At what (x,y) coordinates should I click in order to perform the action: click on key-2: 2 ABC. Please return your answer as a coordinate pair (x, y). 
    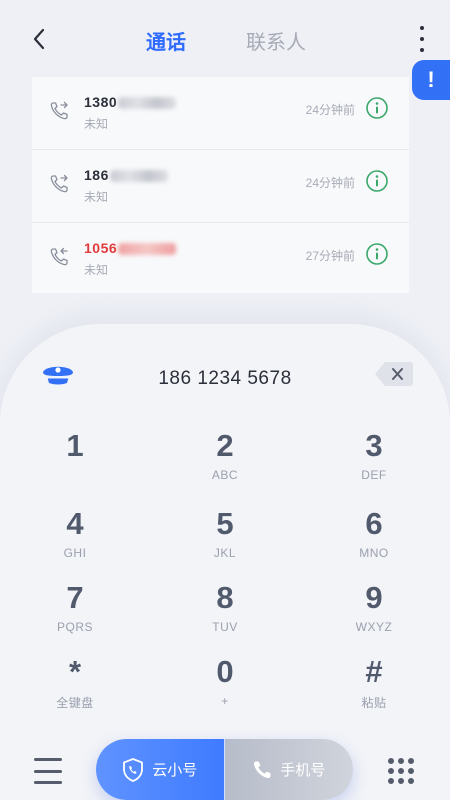
    Looking at the image, I should click on (225, 463).